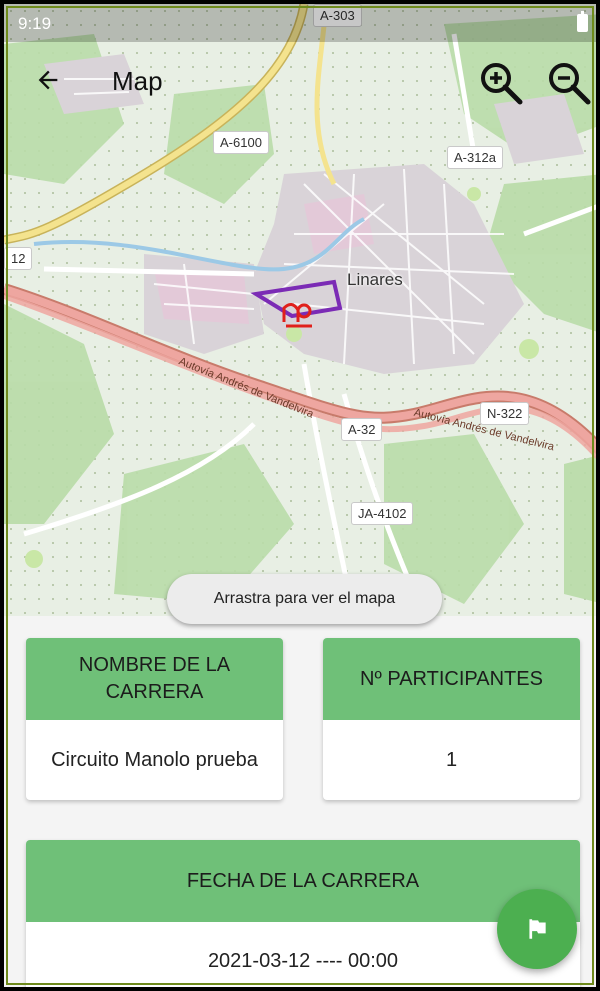 This screenshot has height=991, width=600. I want to click on road-label-a32: A-32, so click(362, 429).